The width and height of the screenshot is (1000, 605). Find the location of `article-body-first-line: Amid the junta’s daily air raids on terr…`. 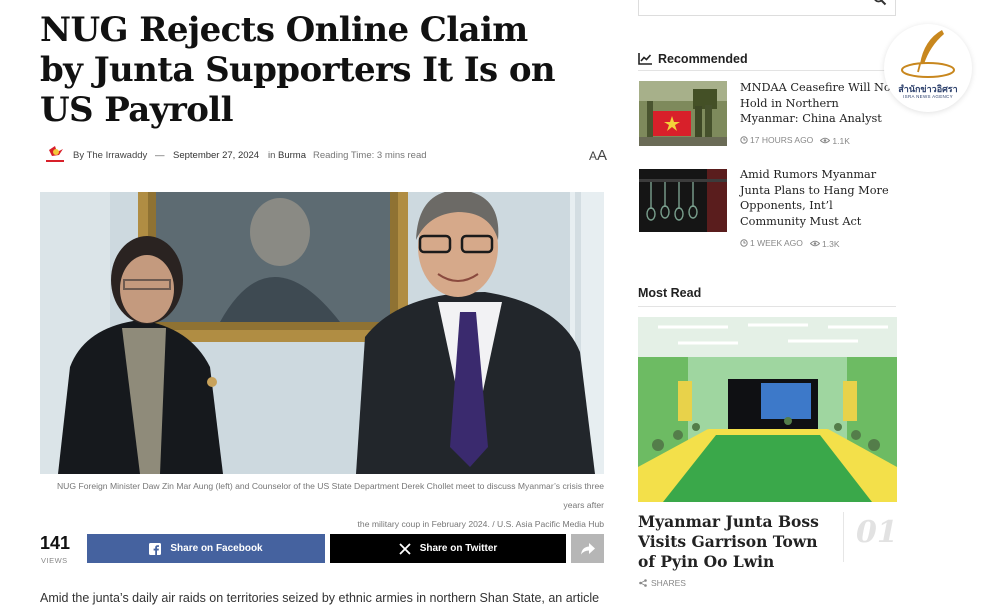

article-body-first-line: Amid the junta’s daily air raids on terr… is located at coordinates (320, 598).